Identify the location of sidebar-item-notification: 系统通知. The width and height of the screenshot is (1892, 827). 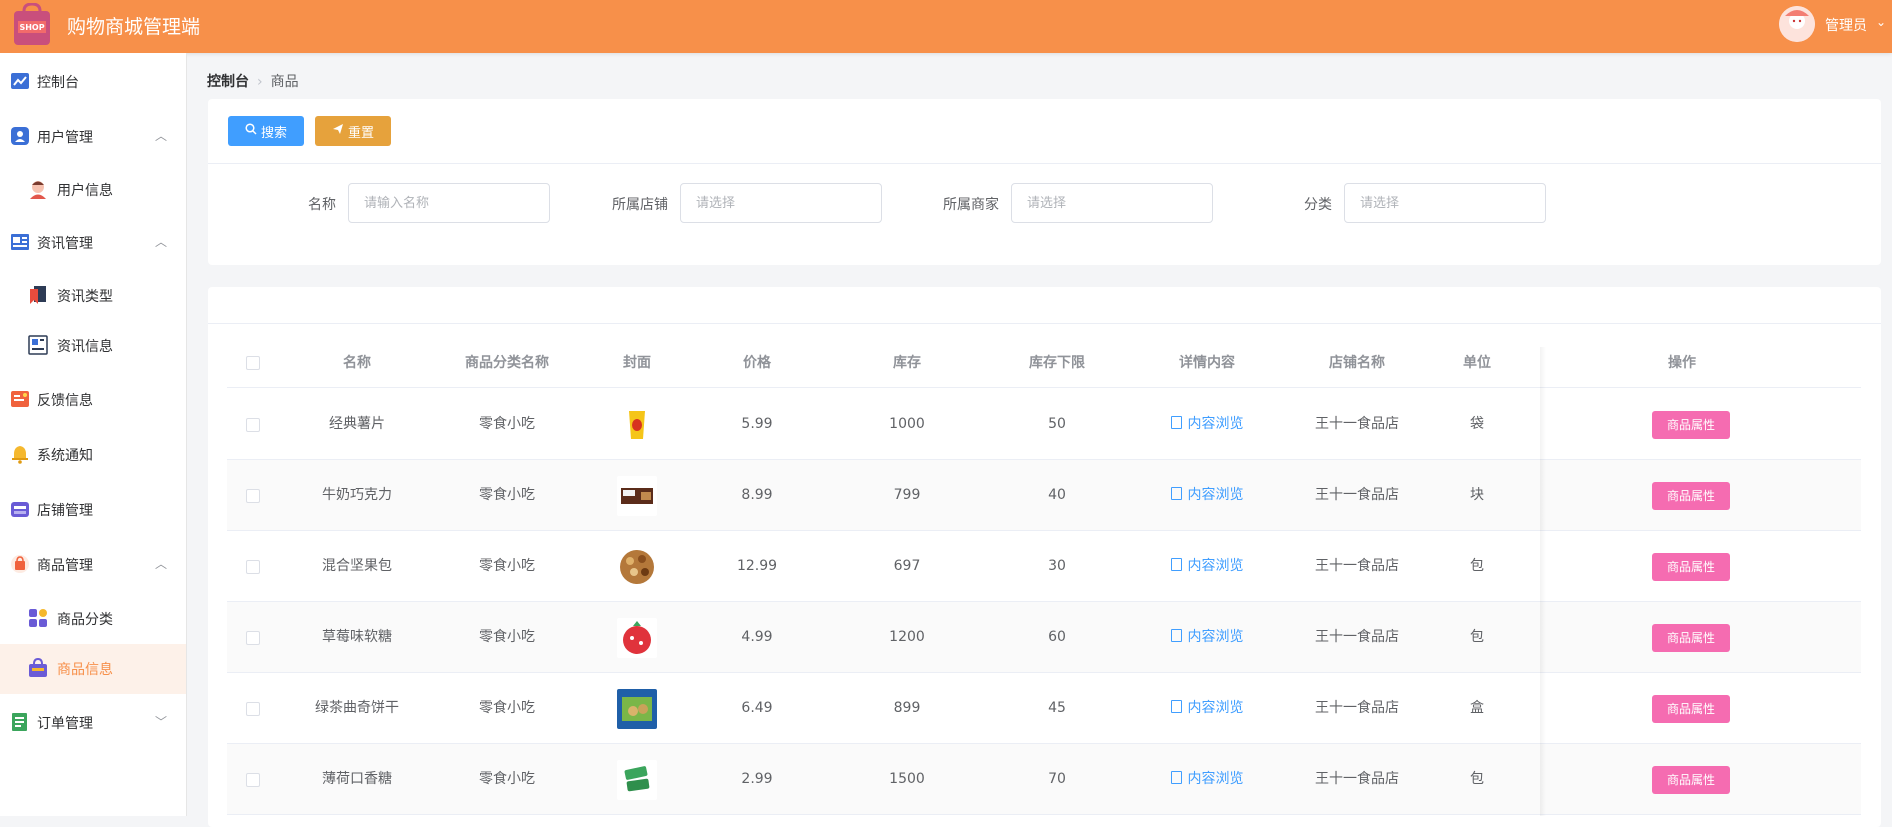
(93, 455).